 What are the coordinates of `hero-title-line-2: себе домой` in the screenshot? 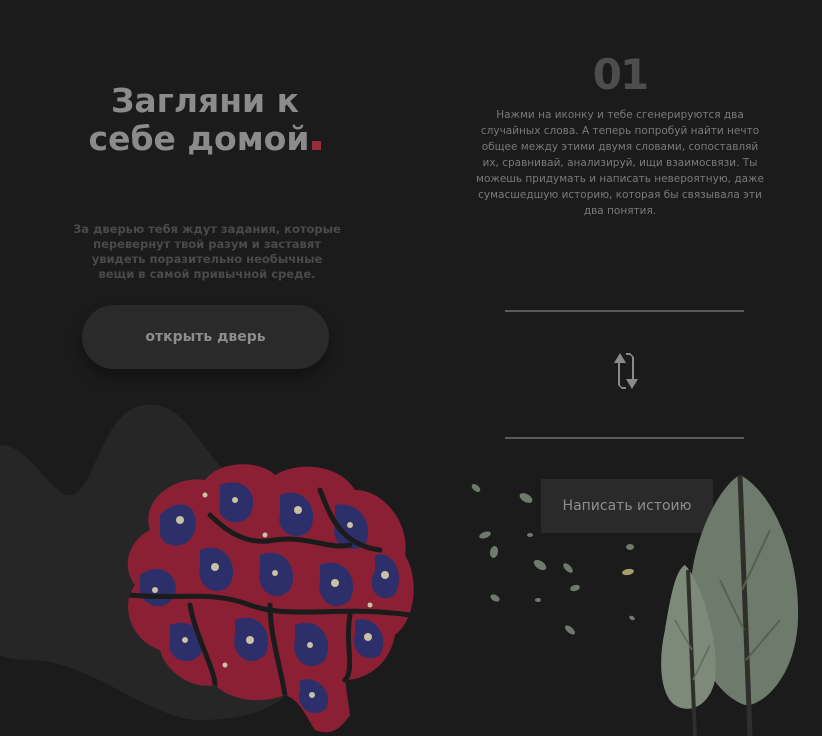 It's located at (199, 138).